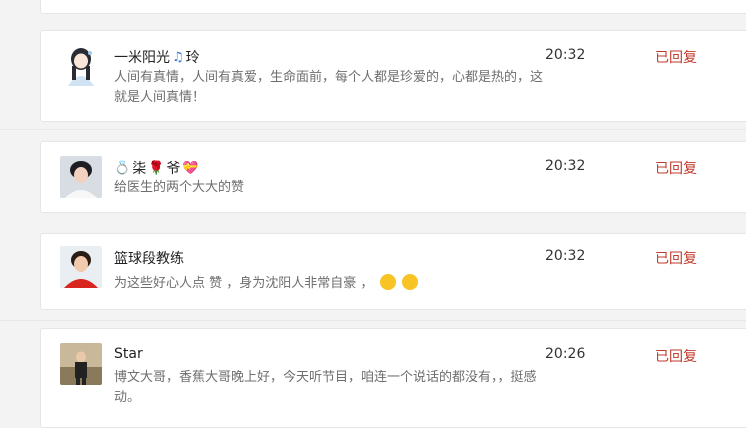  Describe the element at coordinates (149, 258) in the screenshot. I see `commenter-name: 篮球段教练` at that location.